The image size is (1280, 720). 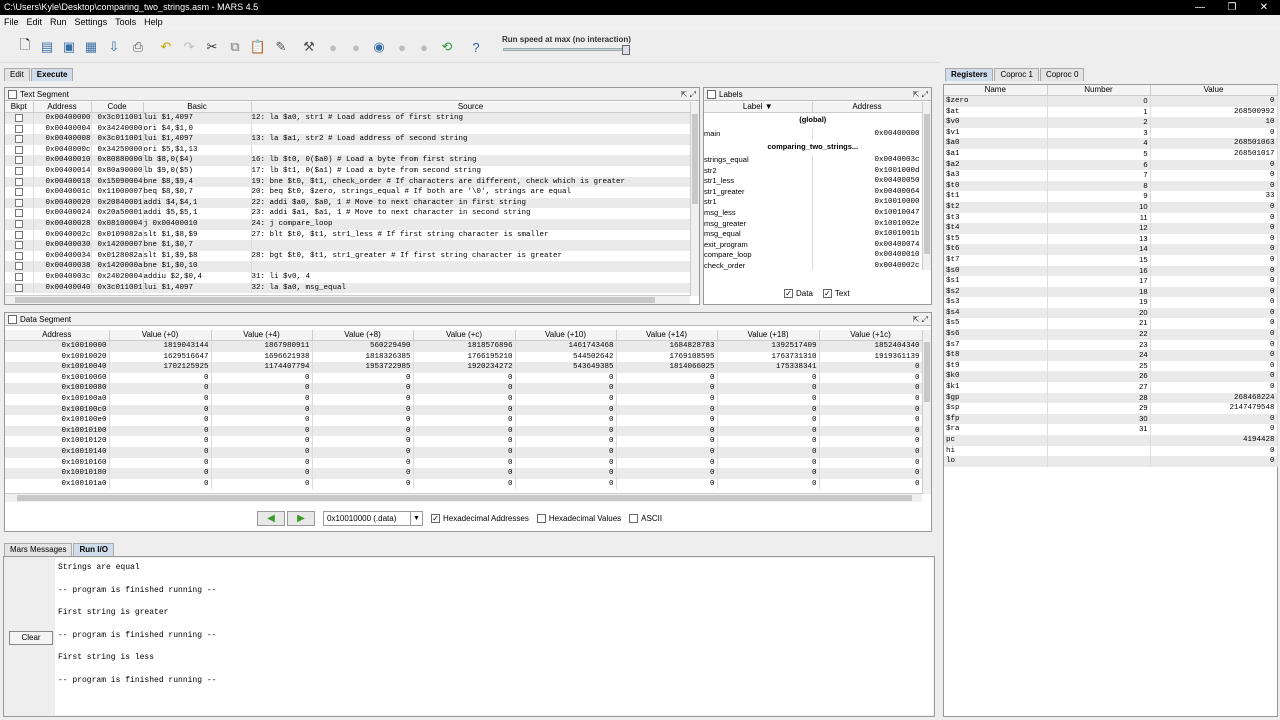 I want to click on segment-select: 0x10010000 (.data) ▼, so click(x=373, y=518).